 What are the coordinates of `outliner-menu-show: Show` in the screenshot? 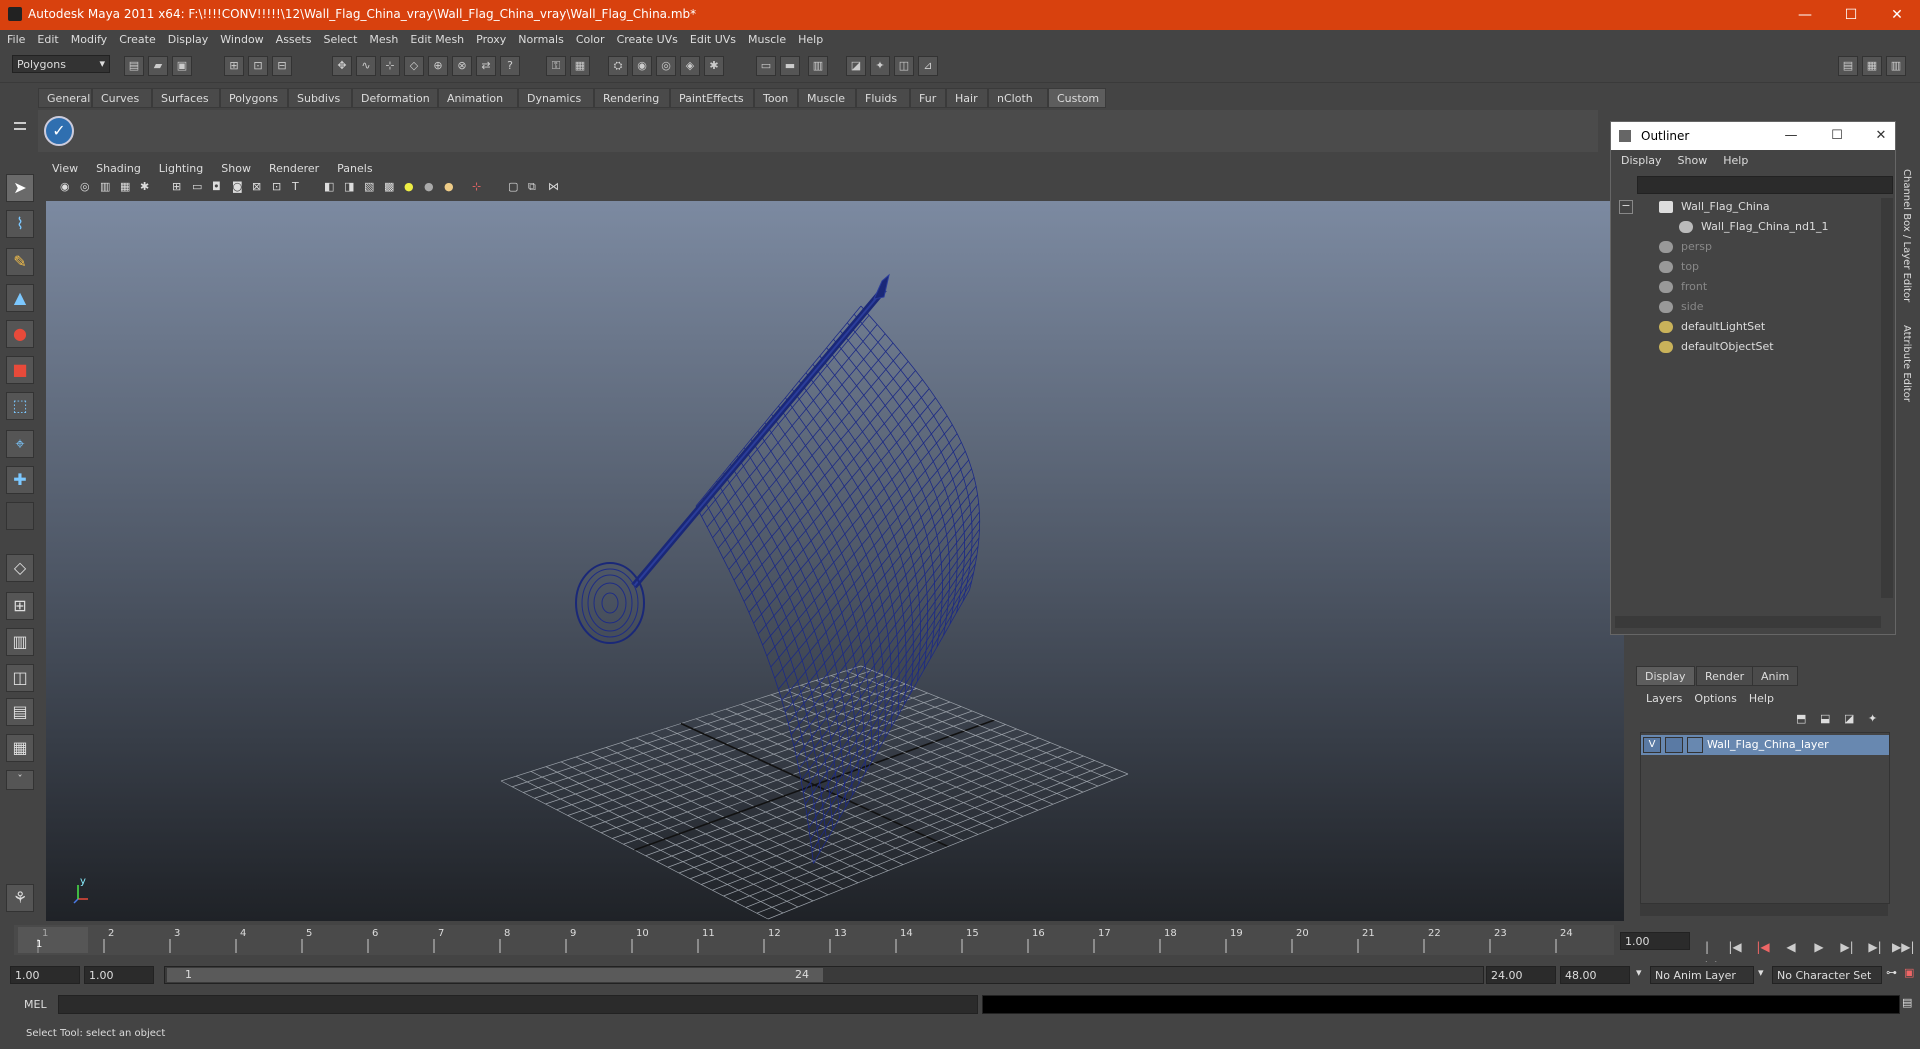 It's located at (1691, 159).